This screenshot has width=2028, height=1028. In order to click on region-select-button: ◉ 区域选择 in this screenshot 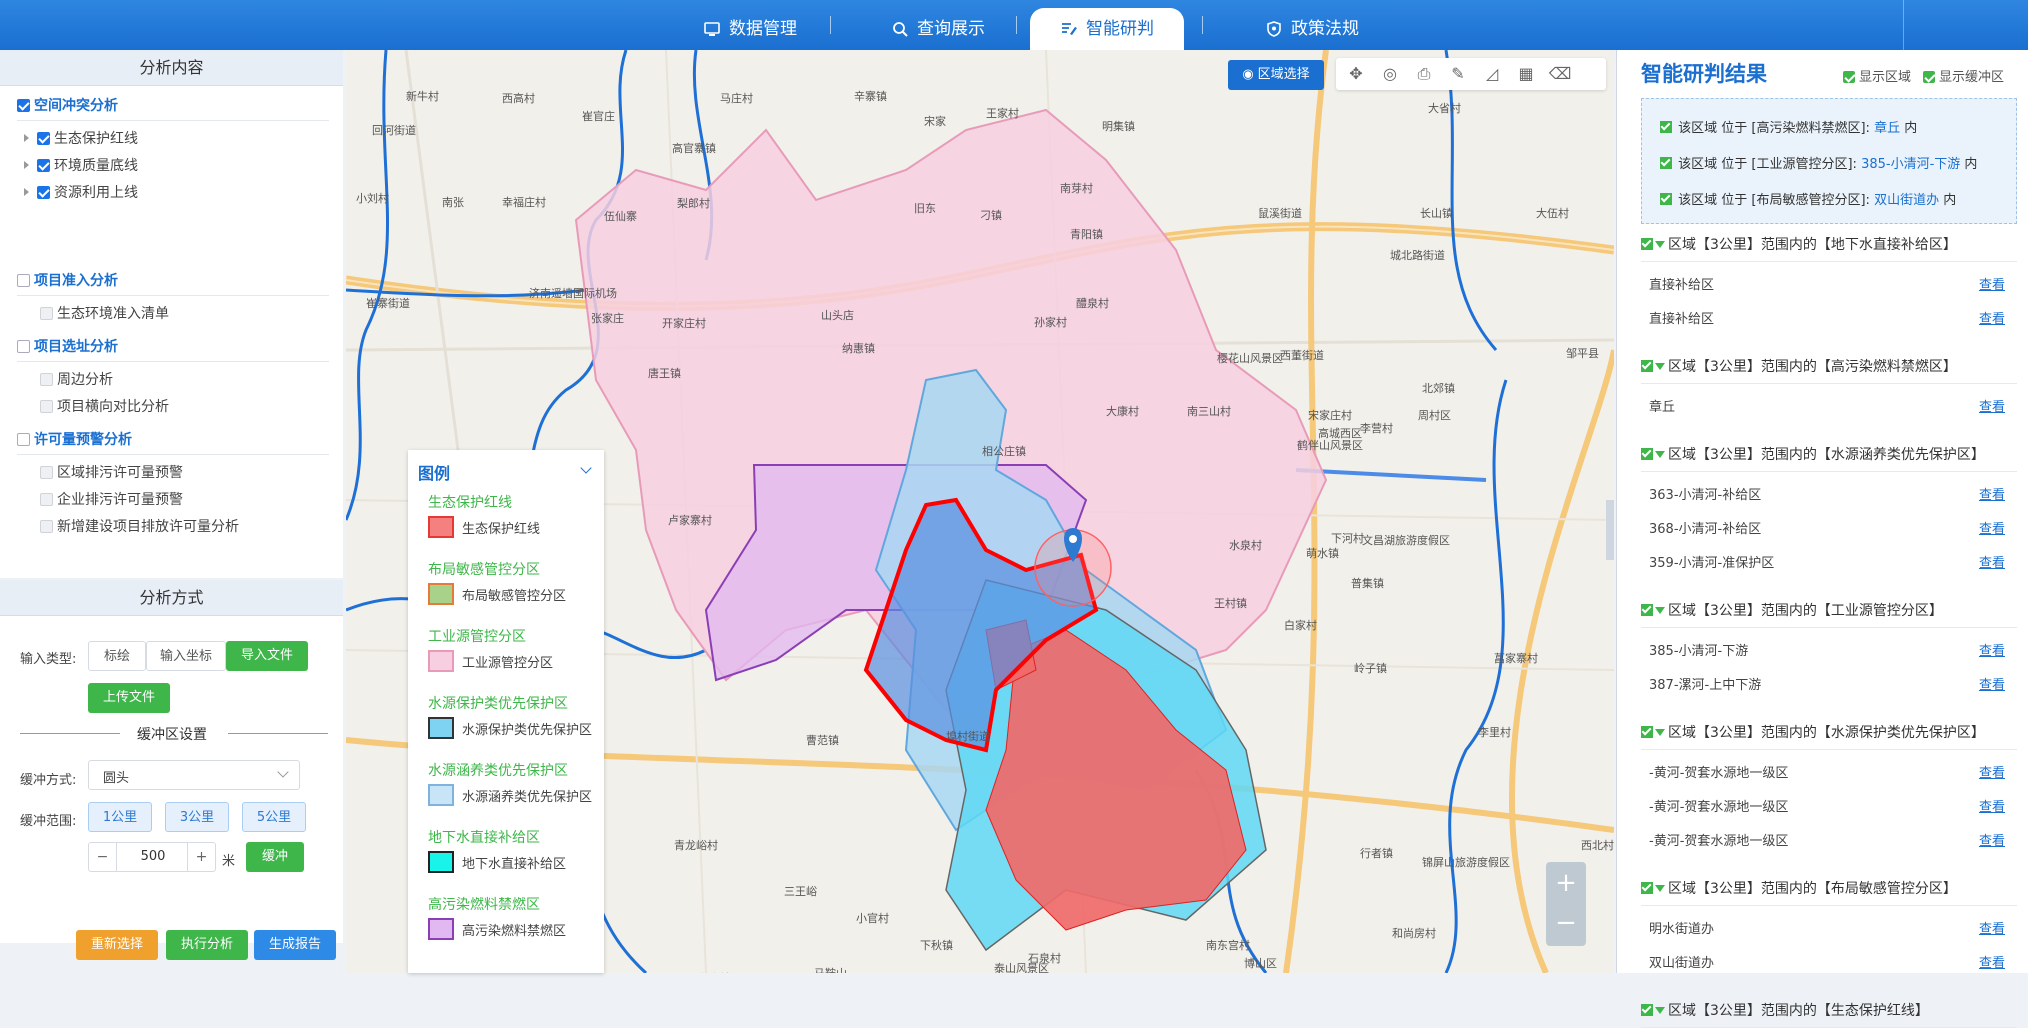, I will do `click(1276, 75)`.